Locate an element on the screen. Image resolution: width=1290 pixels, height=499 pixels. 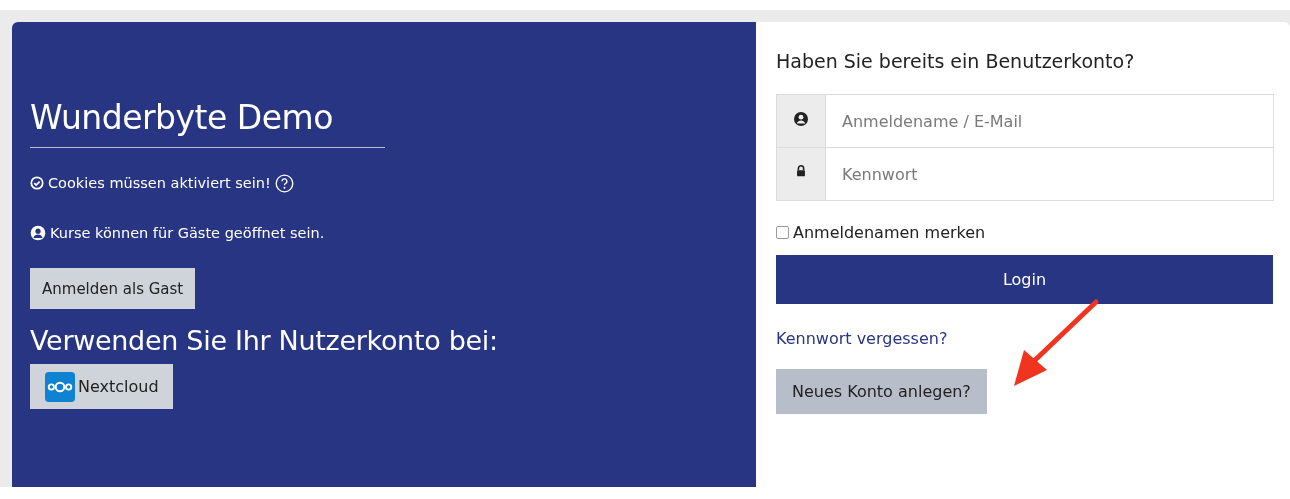
guest-login-button: Anmelden als Gast is located at coordinates (113, 288).